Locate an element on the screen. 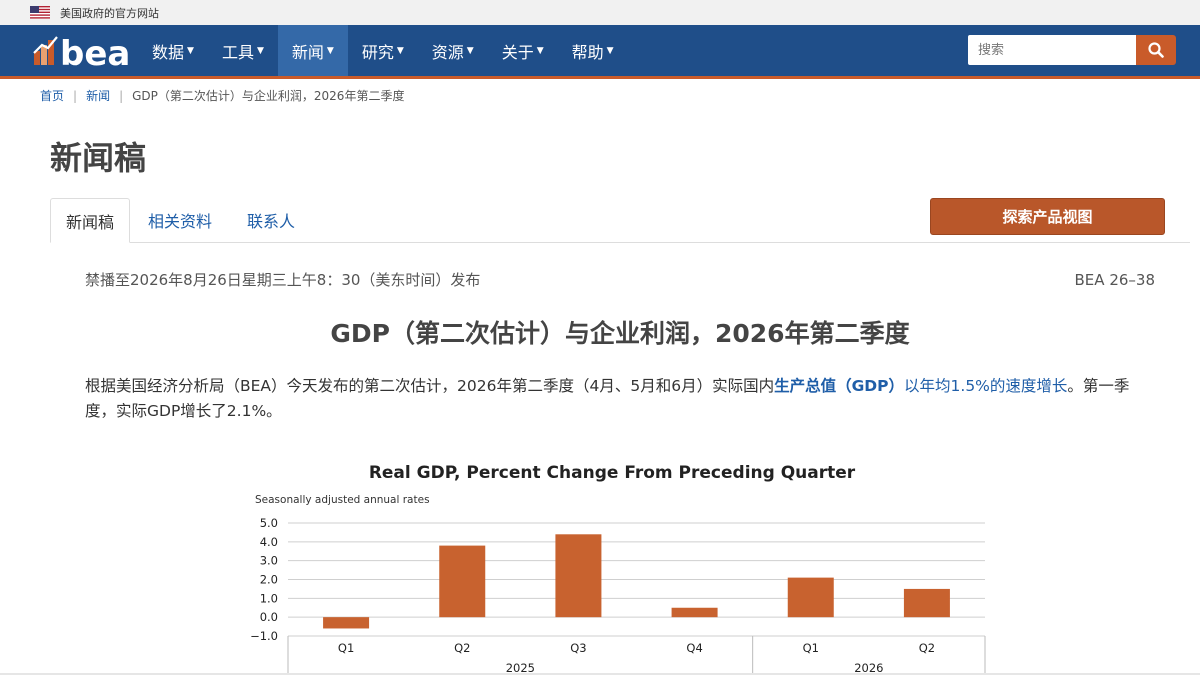 This screenshot has height=675, width=1200. explore-product-view-button: 探索产品视图 is located at coordinates (1047, 216).